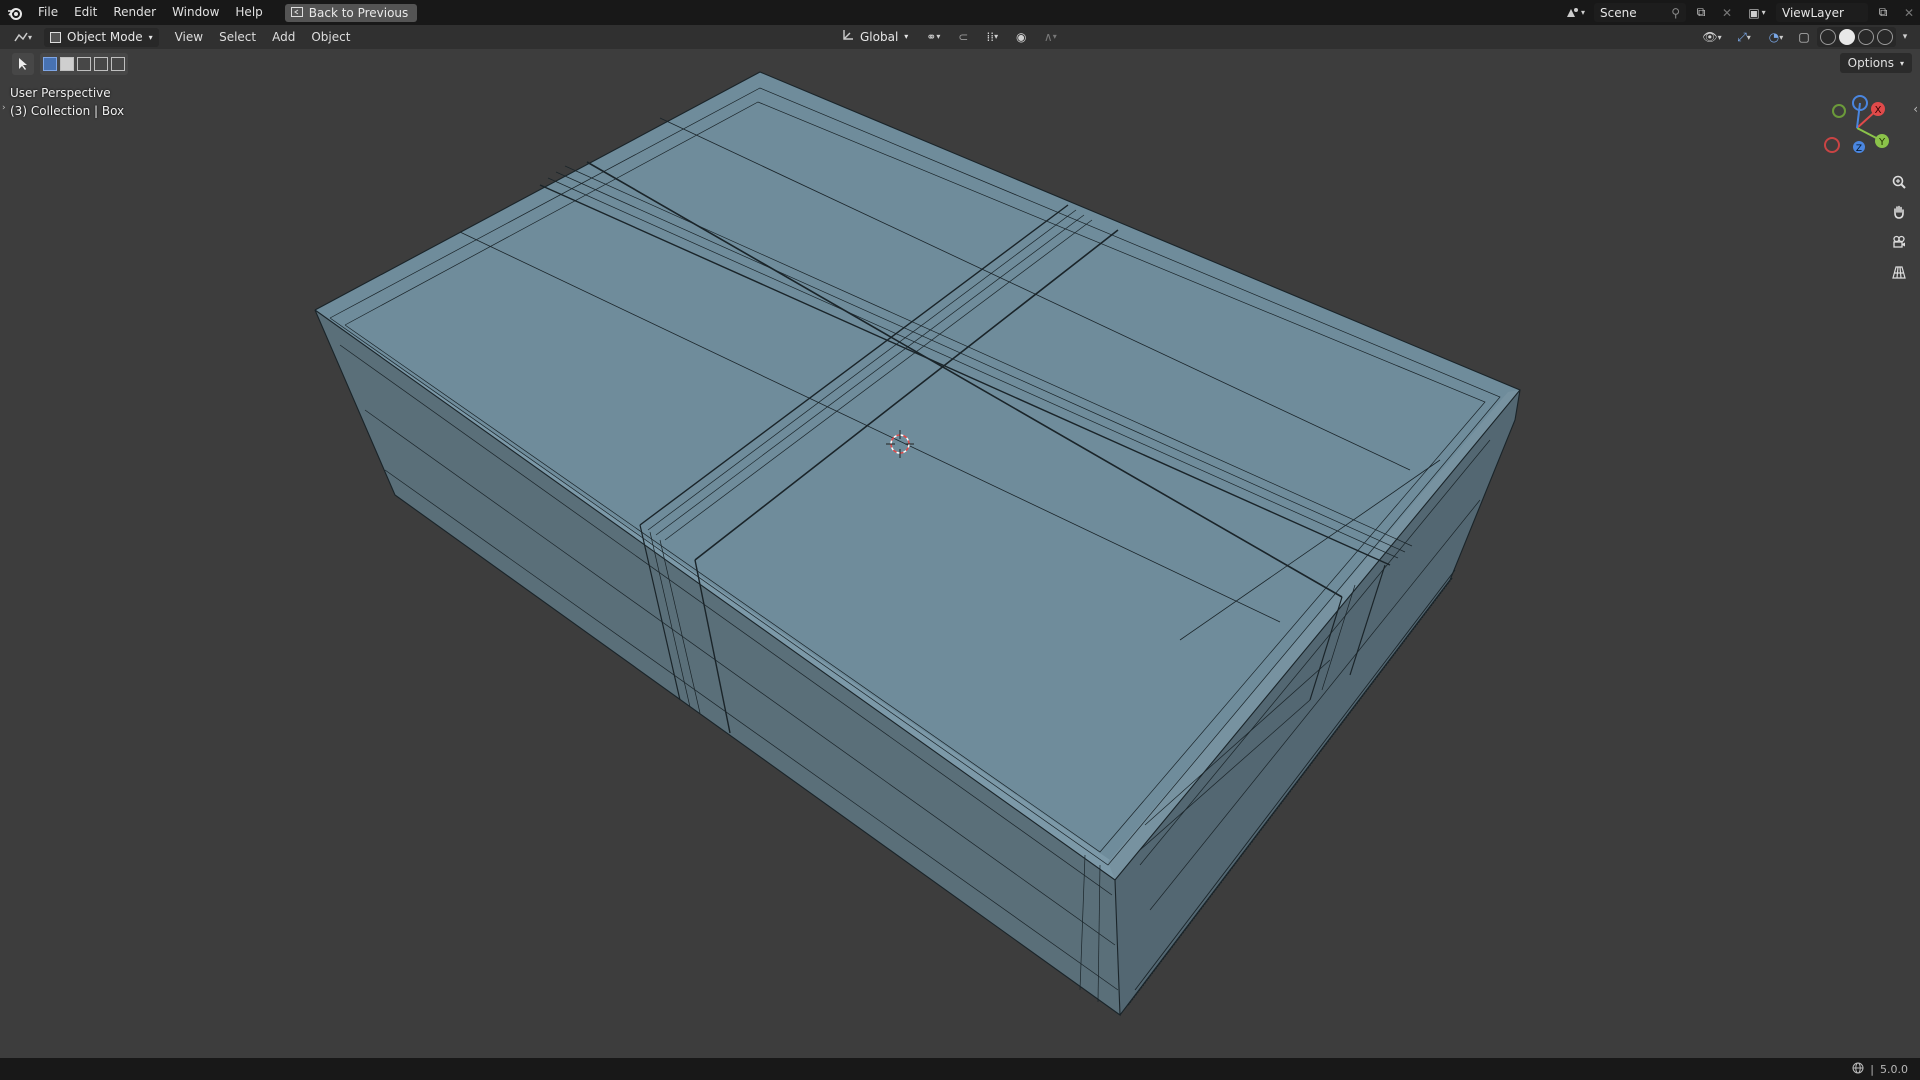  I want to click on pan-hand-icon, so click(1899, 212).